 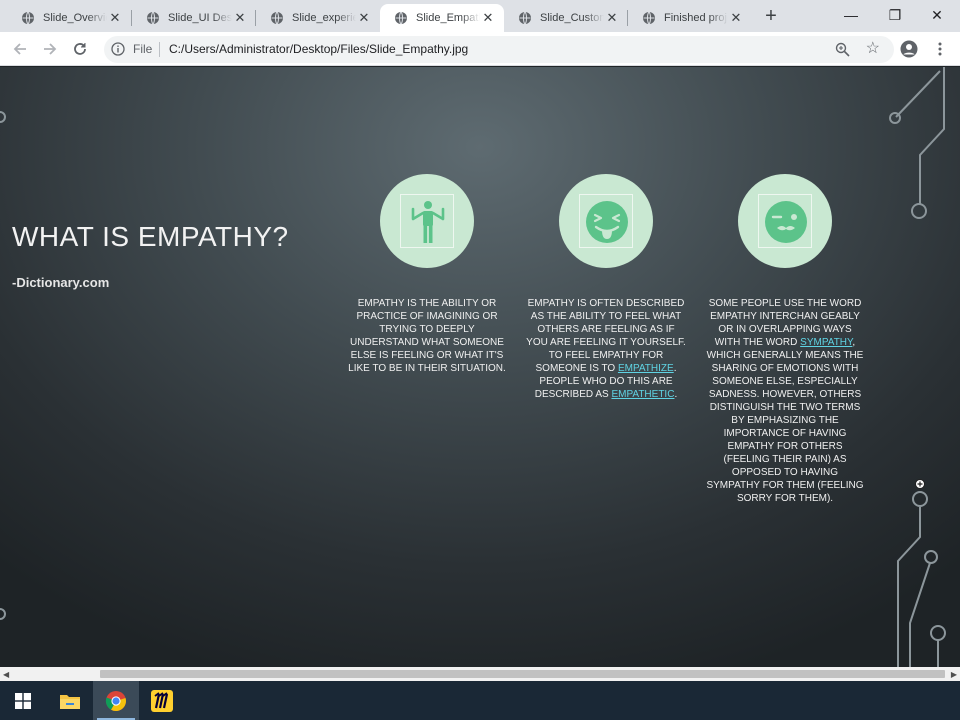 I want to click on file-explorer-icon, so click(x=70, y=701).